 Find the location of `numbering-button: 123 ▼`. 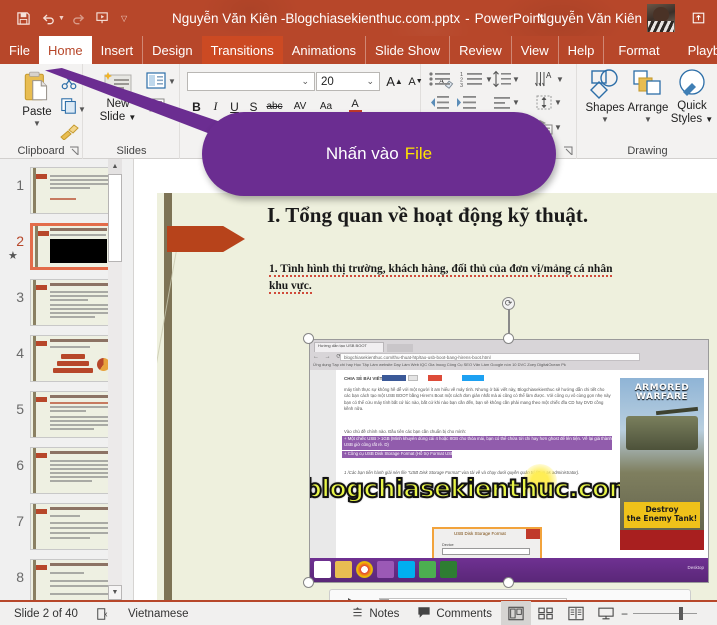

numbering-button: 123 ▼ is located at coordinates (476, 79).